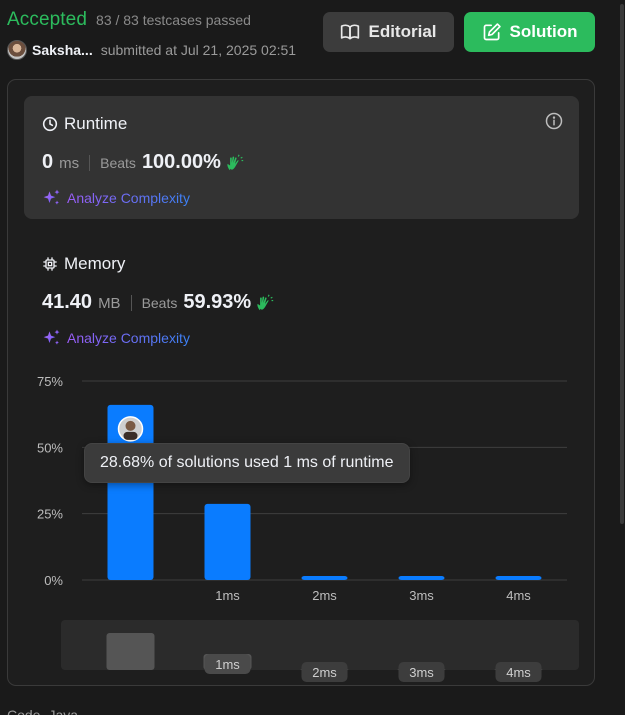 This screenshot has width=625, height=715. What do you see at coordinates (118, 163) in the screenshot?
I see `runtime-beats-label: Beats` at bounding box center [118, 163].